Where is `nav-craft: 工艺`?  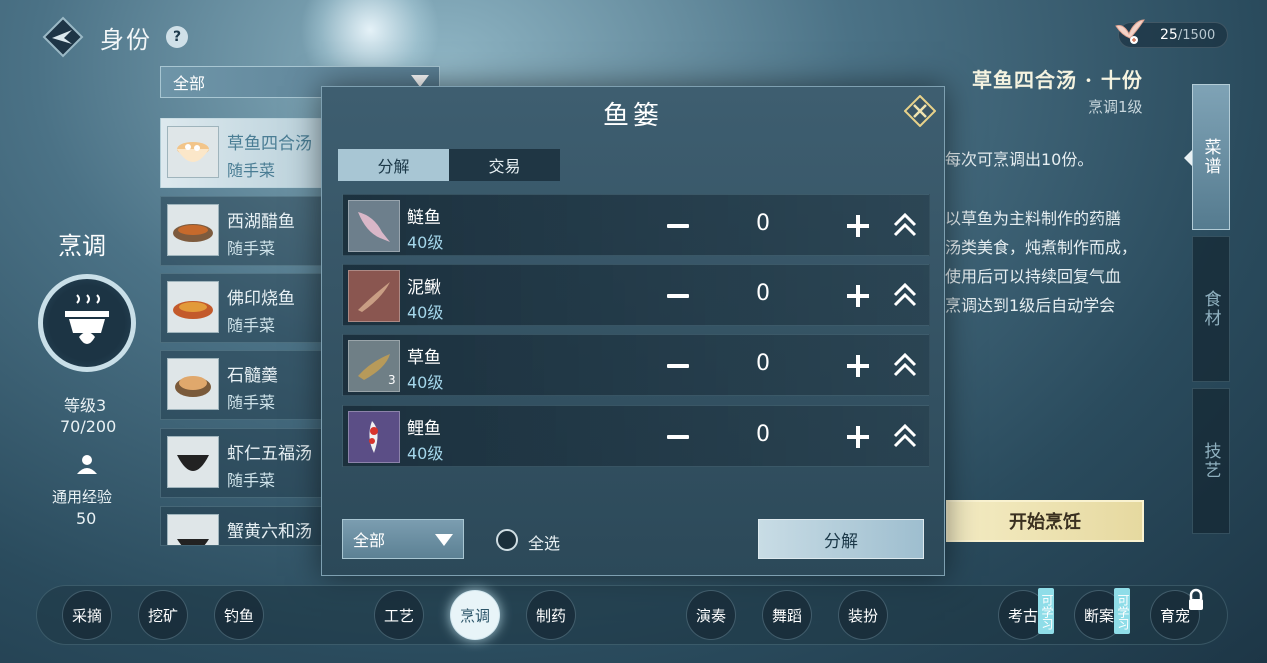 nav-craft: 工艺 is located at coordinates (399, 615).